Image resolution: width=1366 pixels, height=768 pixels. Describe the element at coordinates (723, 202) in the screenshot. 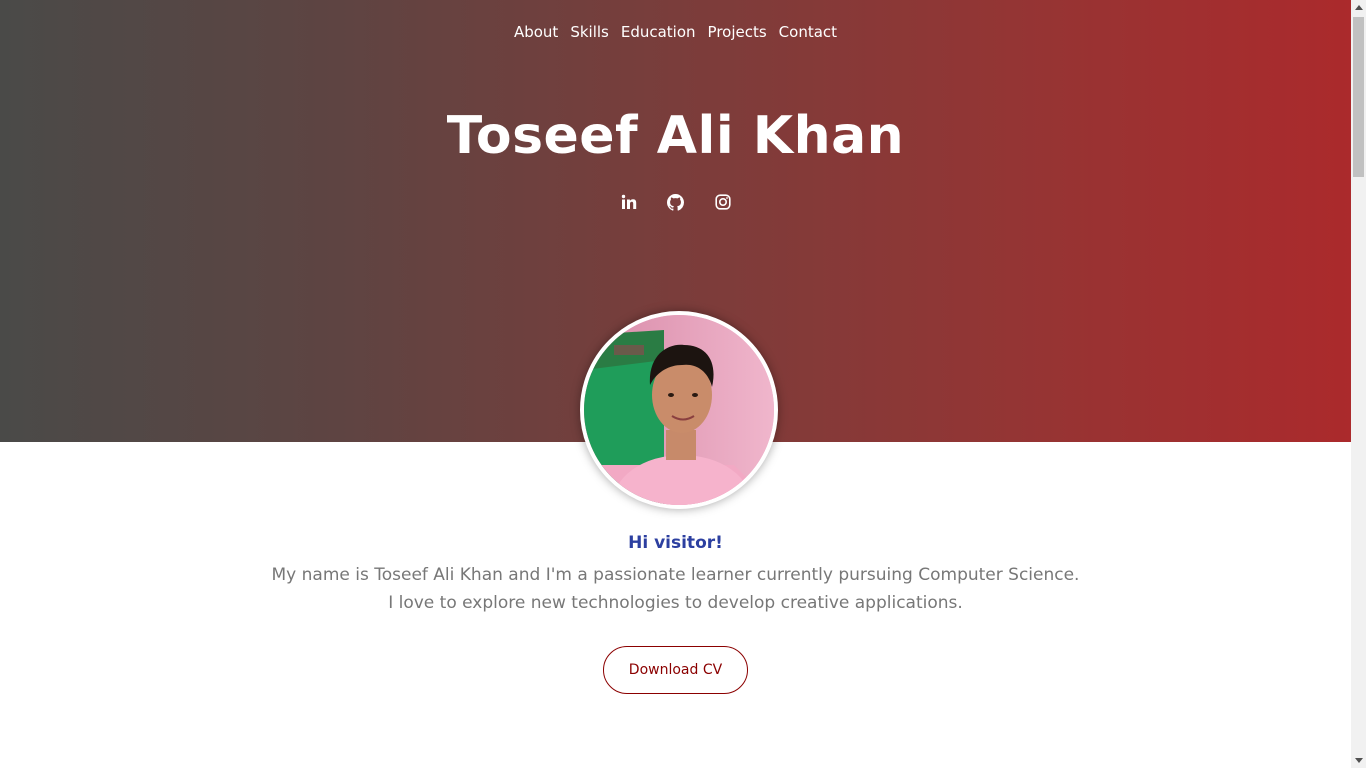

I see `instagram-icon` at that location.